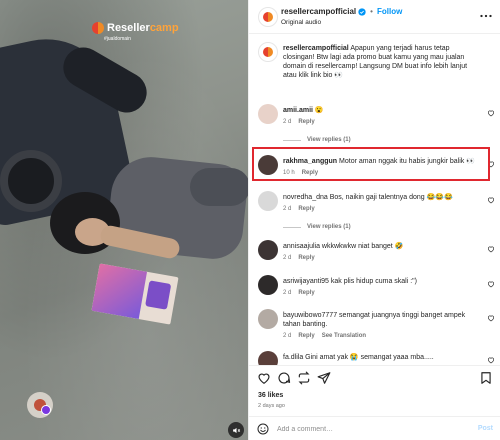 Image resolution: width=500 pixels, height=440 pixels. Describe the element at coordinates (304, 378) in the screenshot. I see `repost-icon` at that location.